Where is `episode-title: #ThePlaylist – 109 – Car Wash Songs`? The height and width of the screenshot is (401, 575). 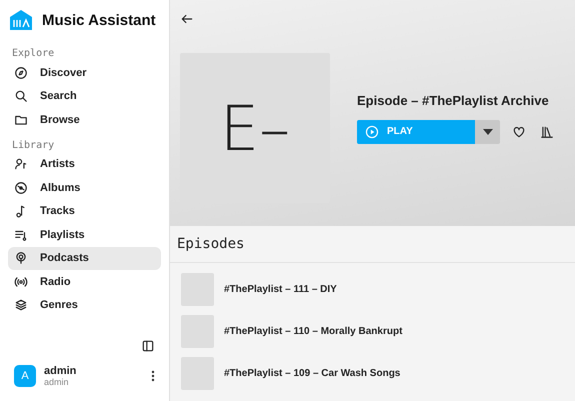
episode-title: #ThePlaylist – 109 – Car Wash Songs is located at coordinates (312, 373).